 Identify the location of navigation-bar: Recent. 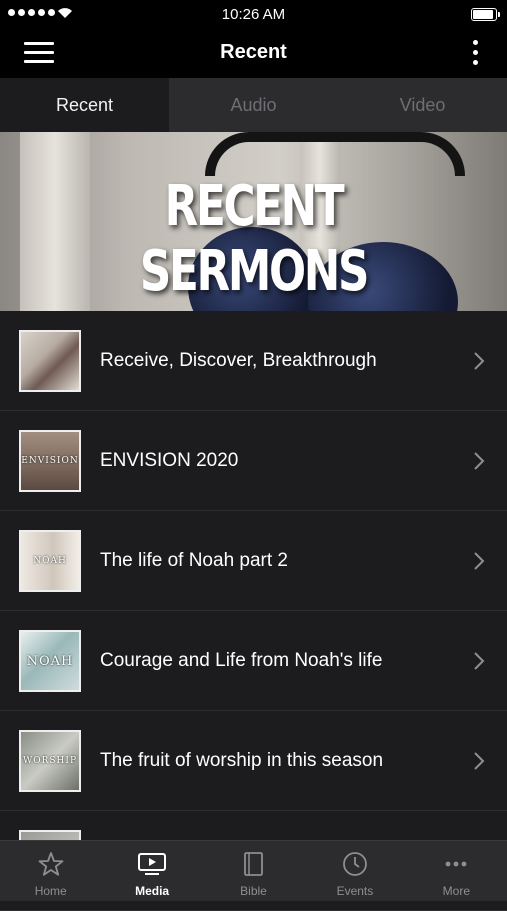
(253, 53).